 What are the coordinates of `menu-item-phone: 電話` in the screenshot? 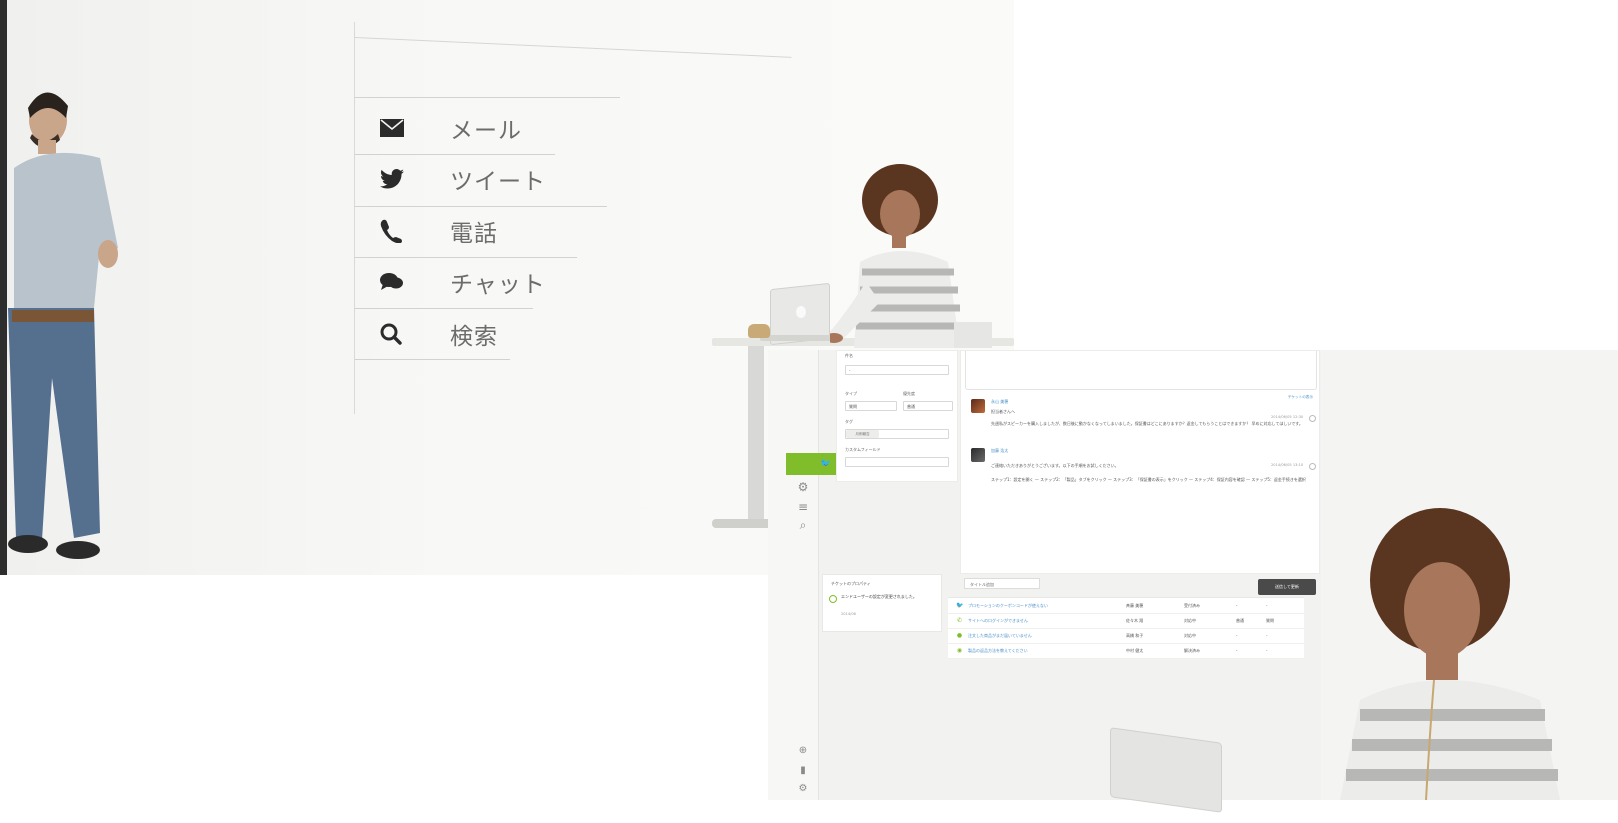 It's located at (439, 231).